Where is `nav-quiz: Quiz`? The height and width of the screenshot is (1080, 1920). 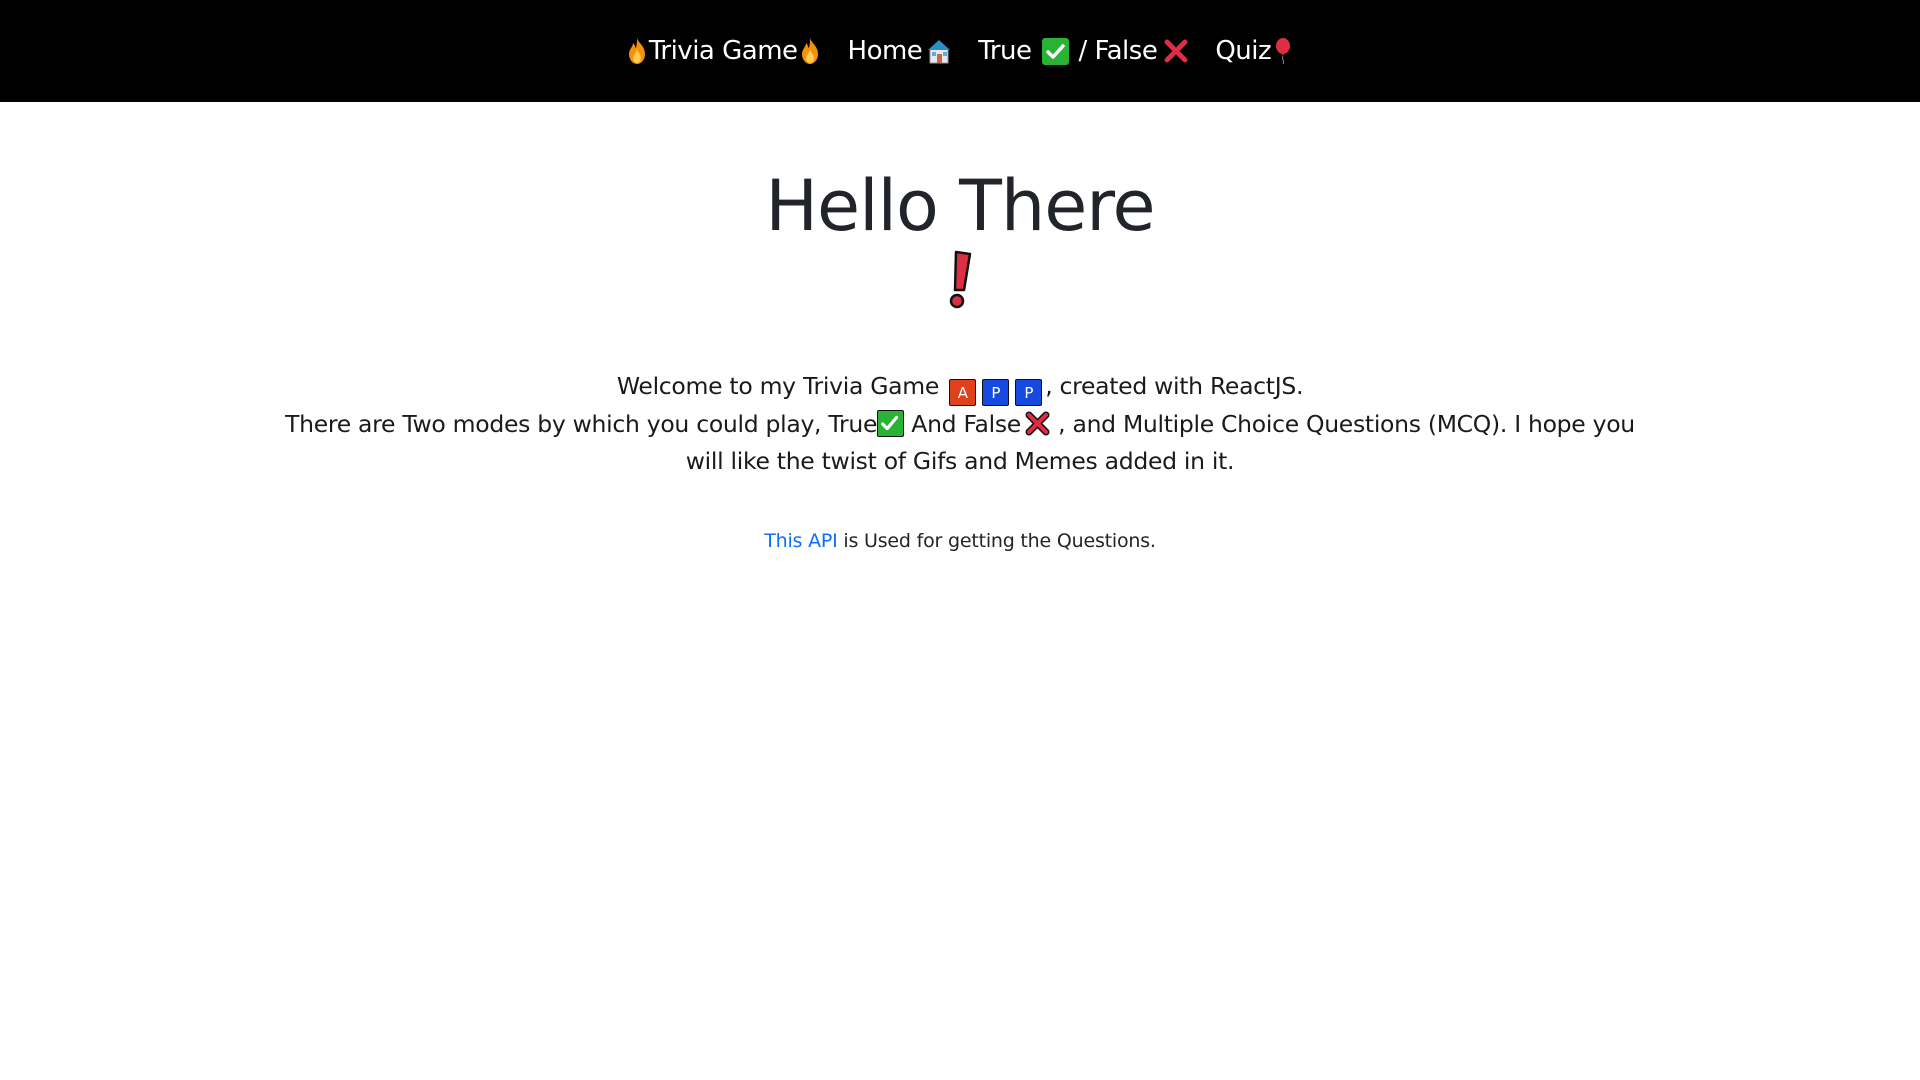 nav-quiz: Quiz is located at coordinates (1255, 51).